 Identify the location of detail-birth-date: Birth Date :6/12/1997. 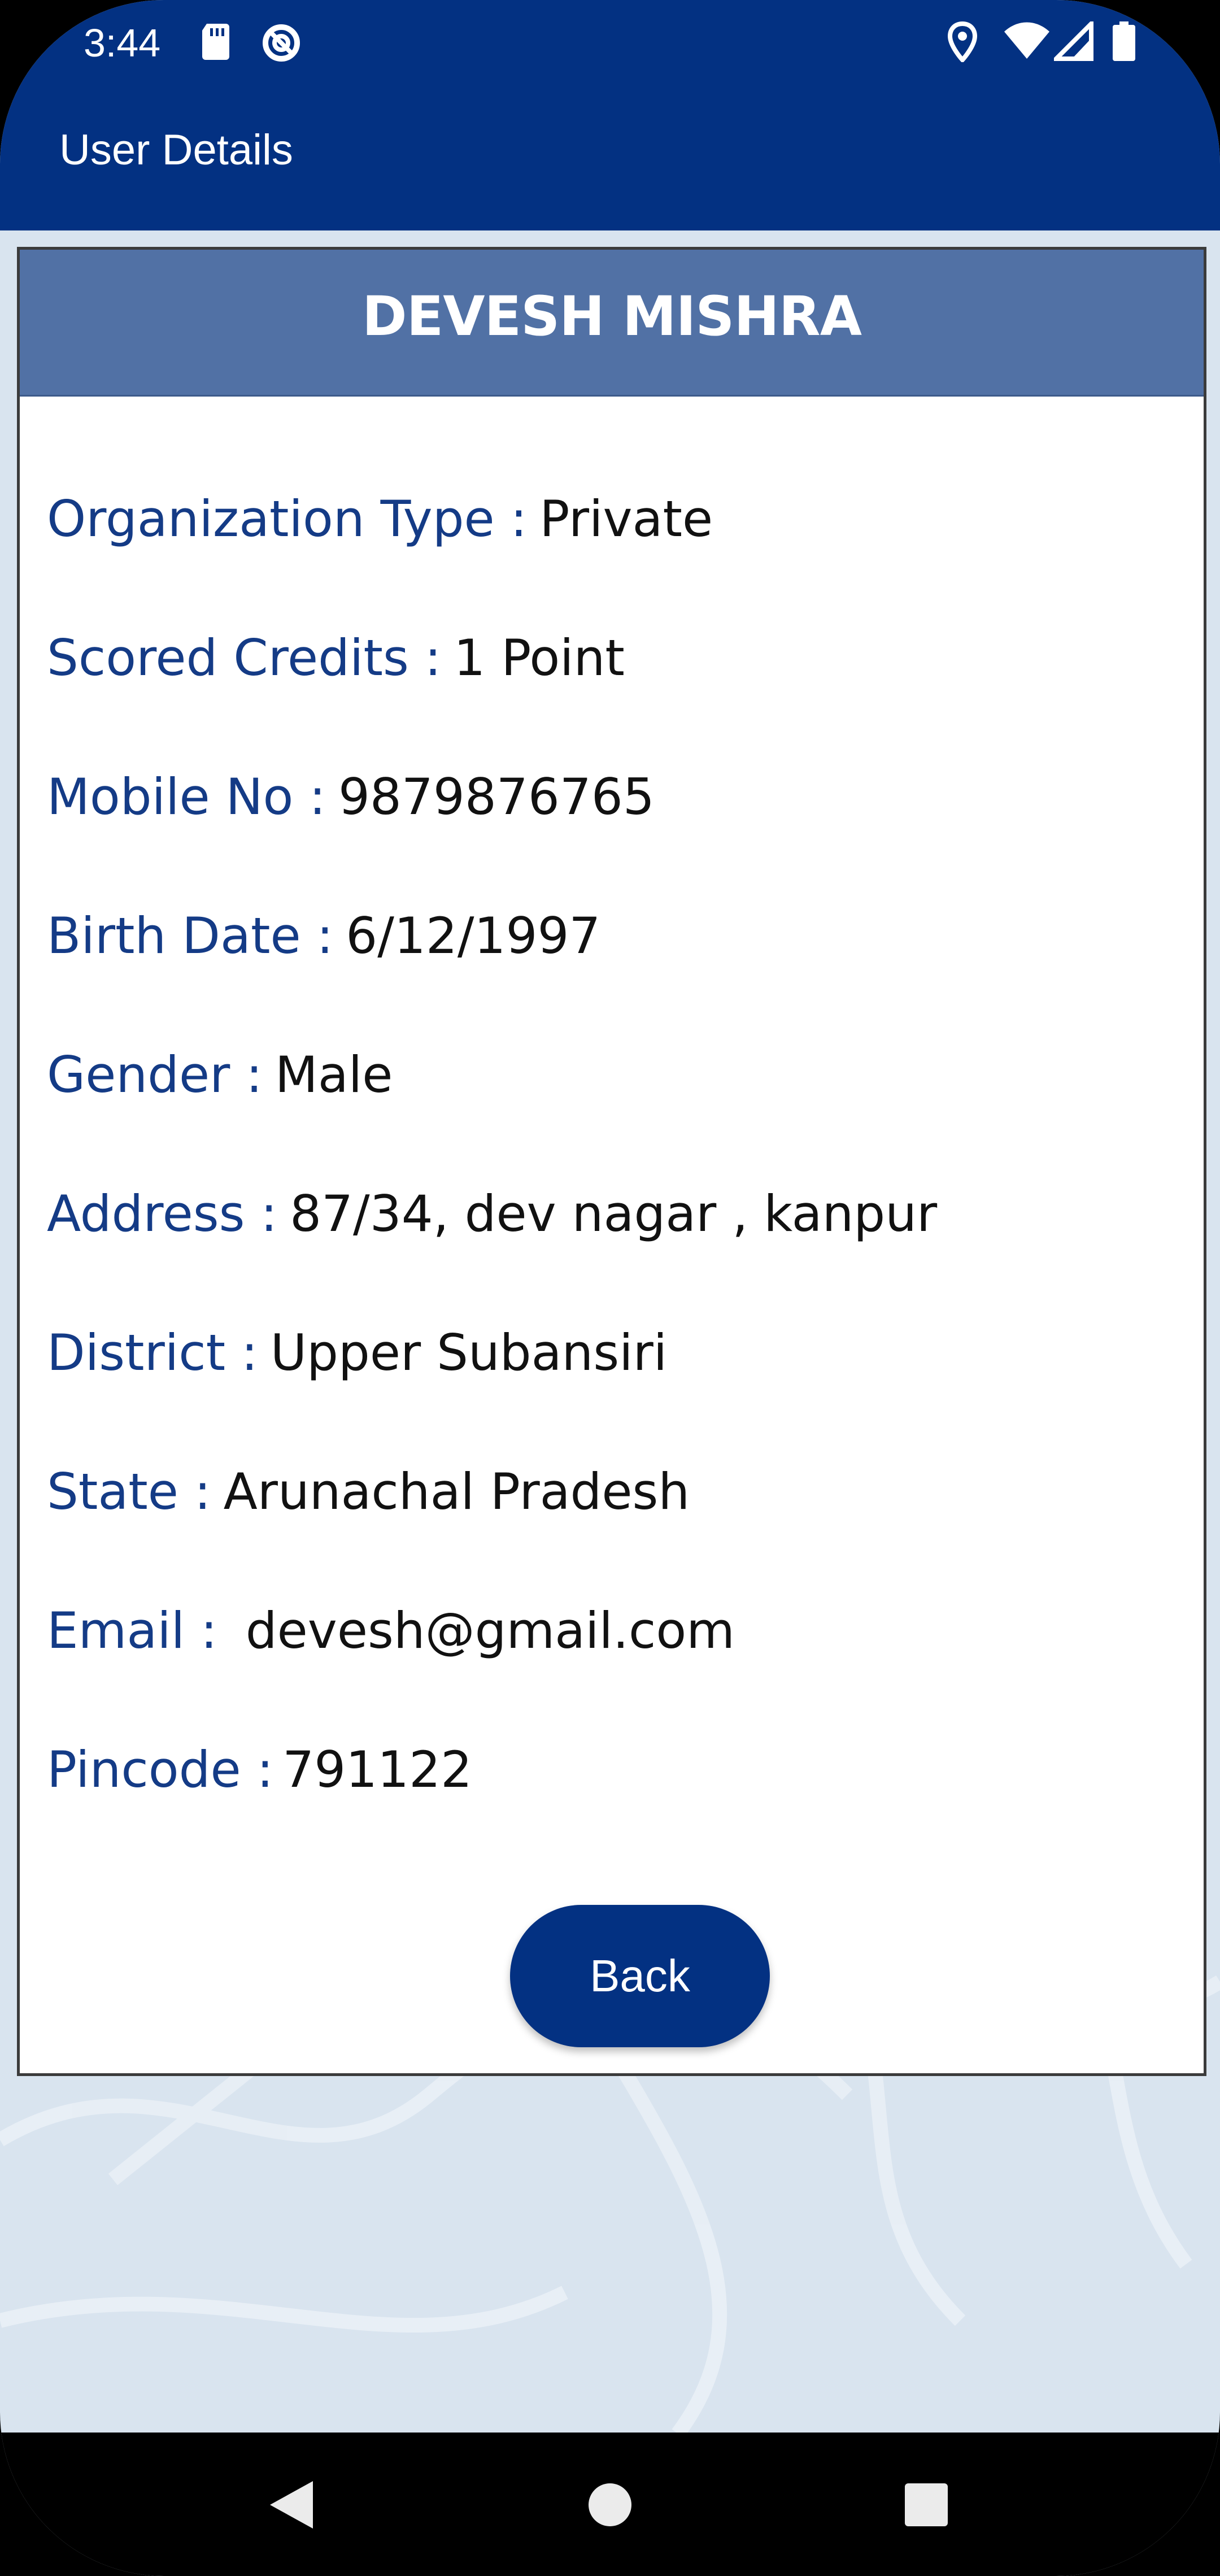
(323, 936).